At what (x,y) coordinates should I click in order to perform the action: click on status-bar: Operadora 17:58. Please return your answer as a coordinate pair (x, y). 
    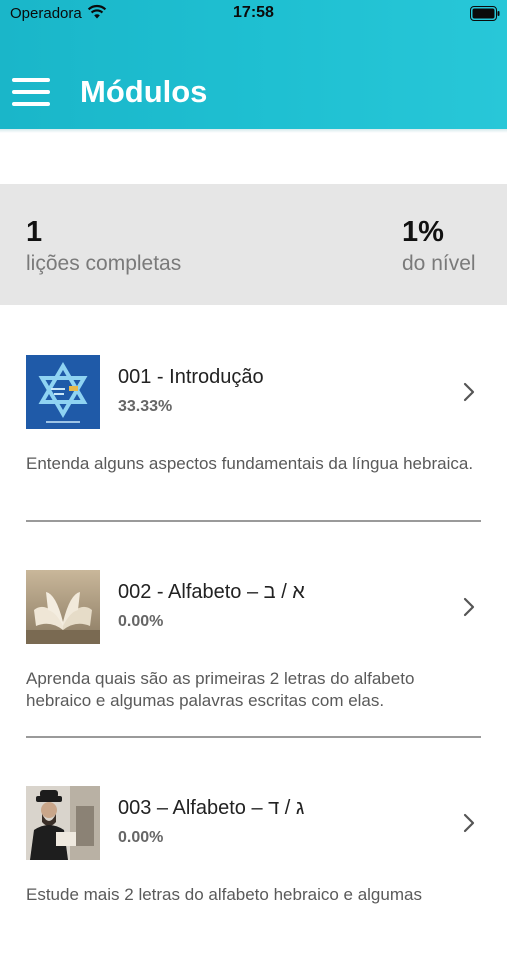
    Looking at the image, I should click on (253, 14).